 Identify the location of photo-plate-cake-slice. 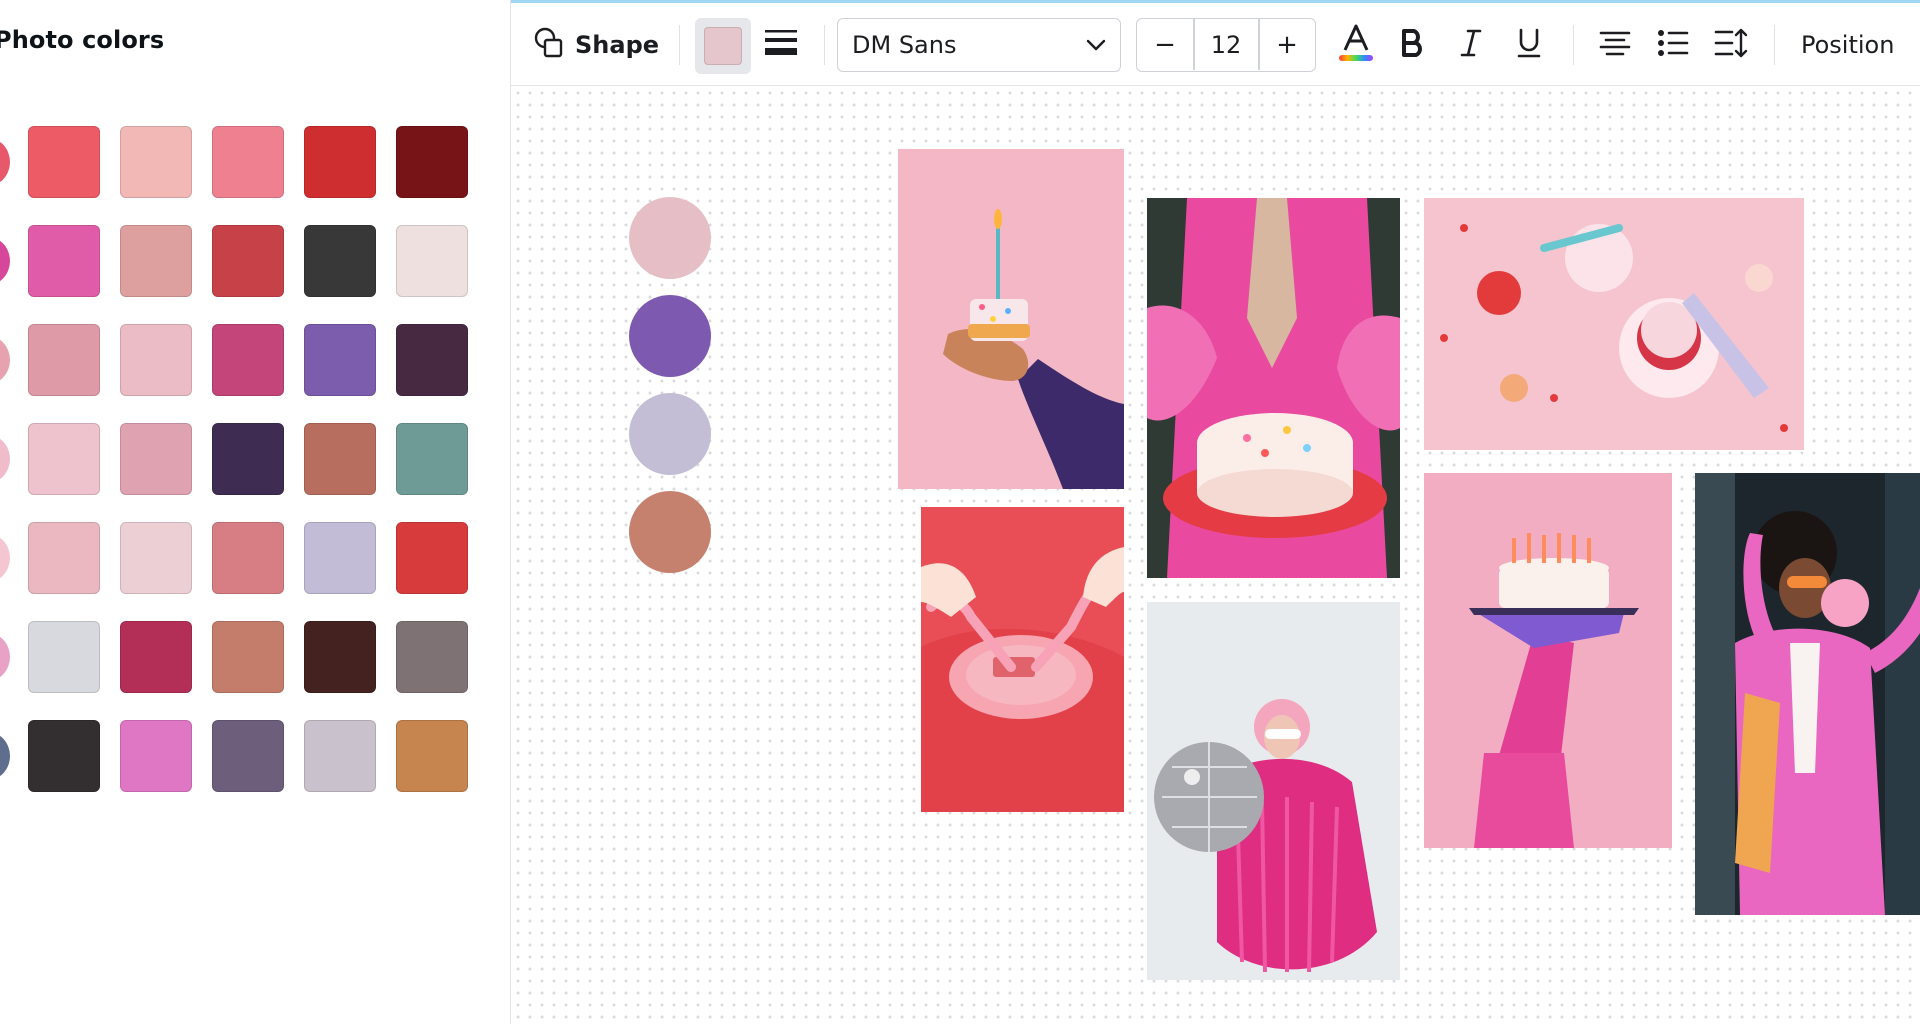
(1022, 659).